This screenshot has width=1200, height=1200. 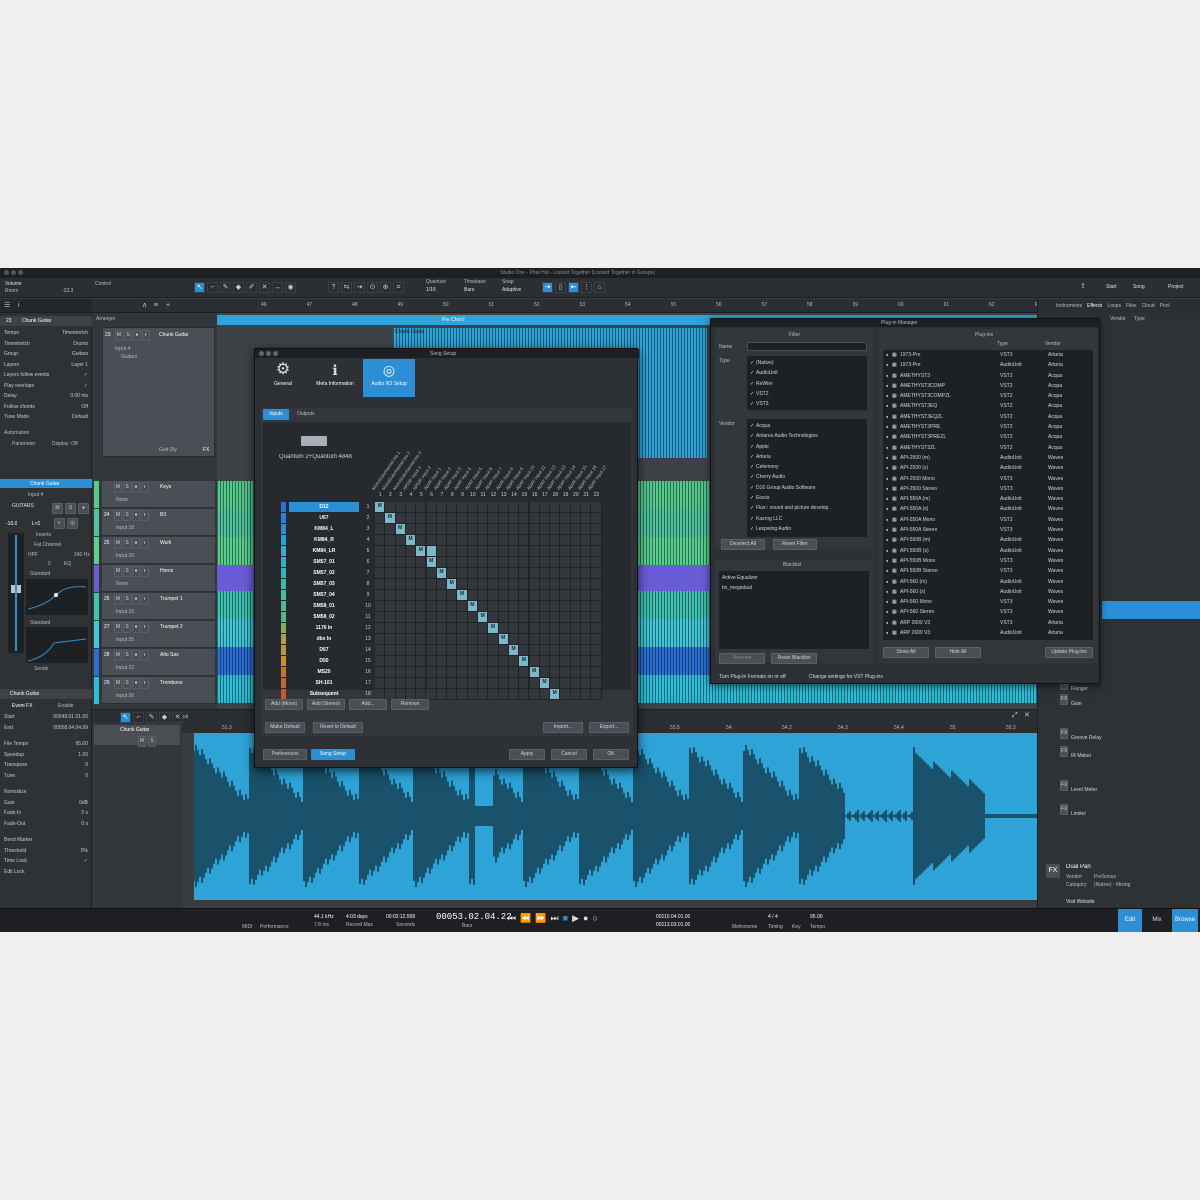 What do you see at coordinates (988, 623) in the screenshot?
I see `plugin-row: ● ▦ ARP 2600 V3 VST3 Arturia` at bounding box center [988, 623].